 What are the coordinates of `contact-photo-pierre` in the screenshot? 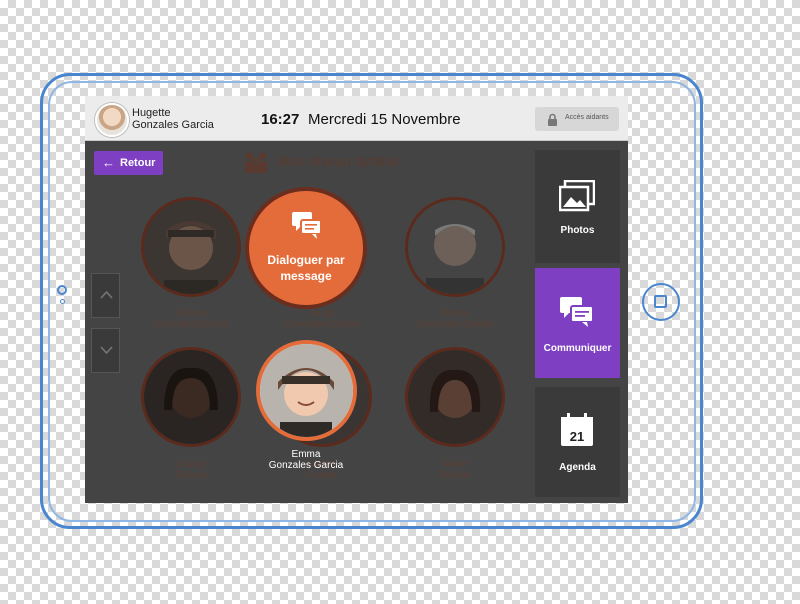 It's located at (455, 247).